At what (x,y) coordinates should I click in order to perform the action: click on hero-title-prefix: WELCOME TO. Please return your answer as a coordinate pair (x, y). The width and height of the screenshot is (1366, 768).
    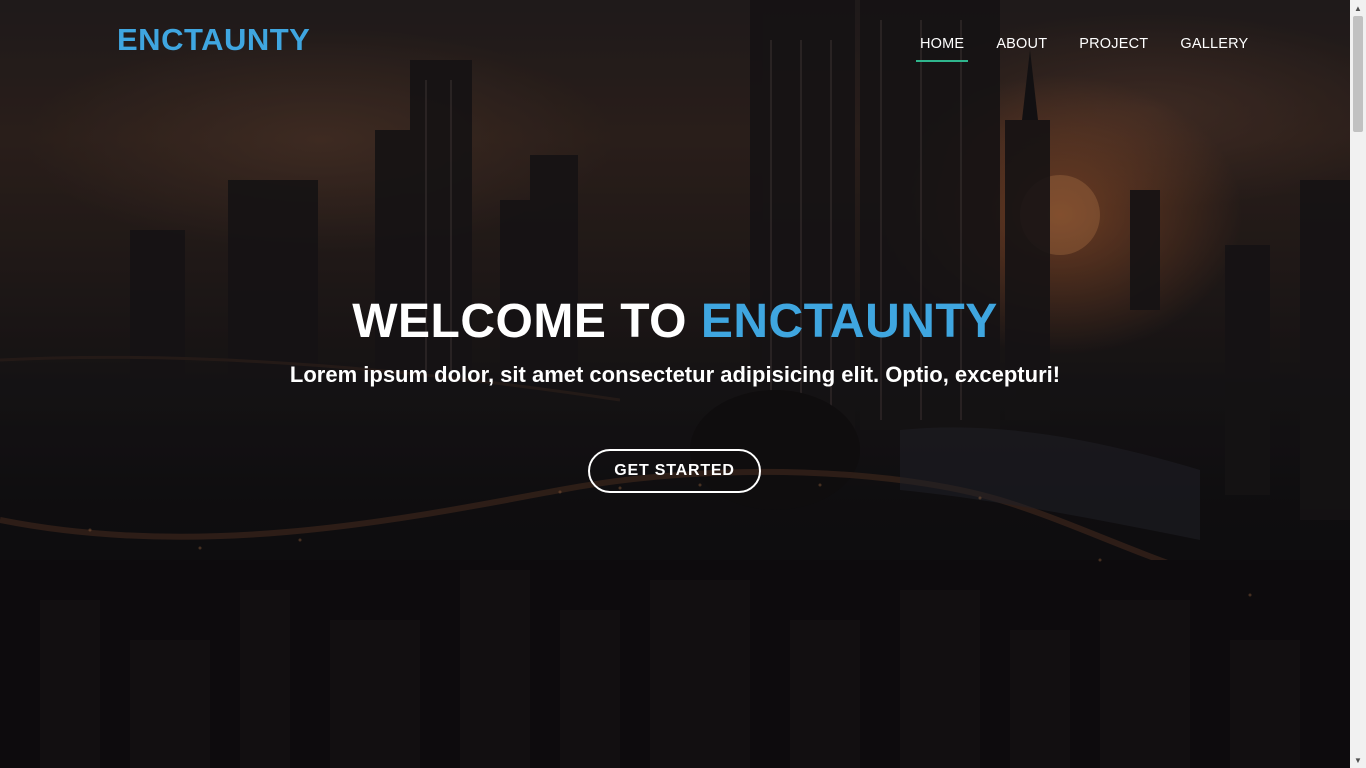
    Looking at the image, I should click on (519, 321).